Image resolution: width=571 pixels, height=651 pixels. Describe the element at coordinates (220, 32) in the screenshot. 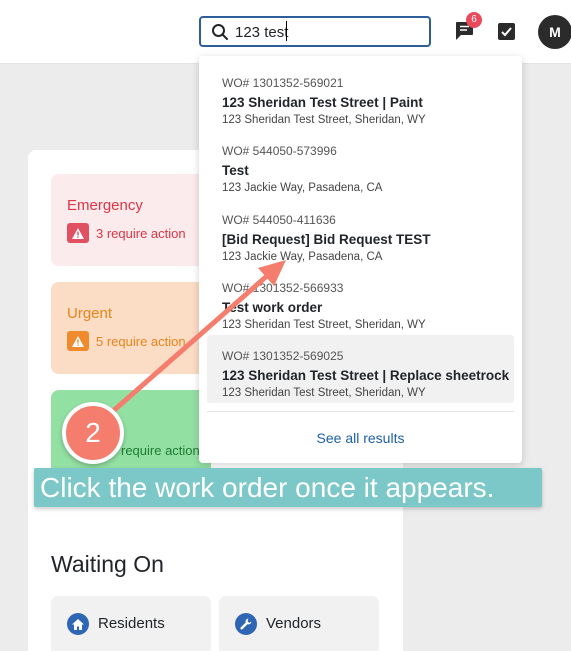

I see `search-icon` at that location.